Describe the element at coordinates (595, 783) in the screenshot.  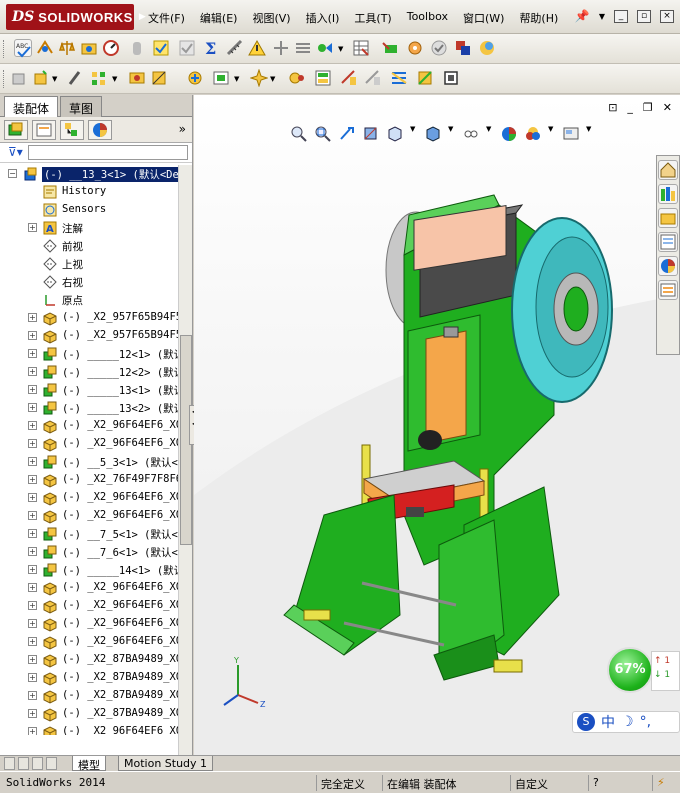
I see `help-button: ?` at that location.